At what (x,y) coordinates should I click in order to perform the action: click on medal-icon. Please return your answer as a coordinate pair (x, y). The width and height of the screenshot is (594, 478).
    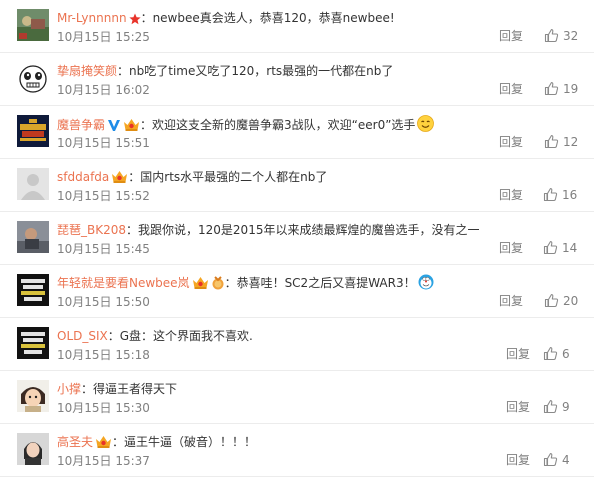
    Looking at the image, I should click on (218, 283).